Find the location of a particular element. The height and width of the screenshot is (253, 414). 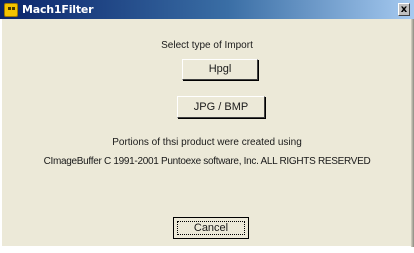

title-bar: Mach1Filter x is located at coordinates (207, 9).